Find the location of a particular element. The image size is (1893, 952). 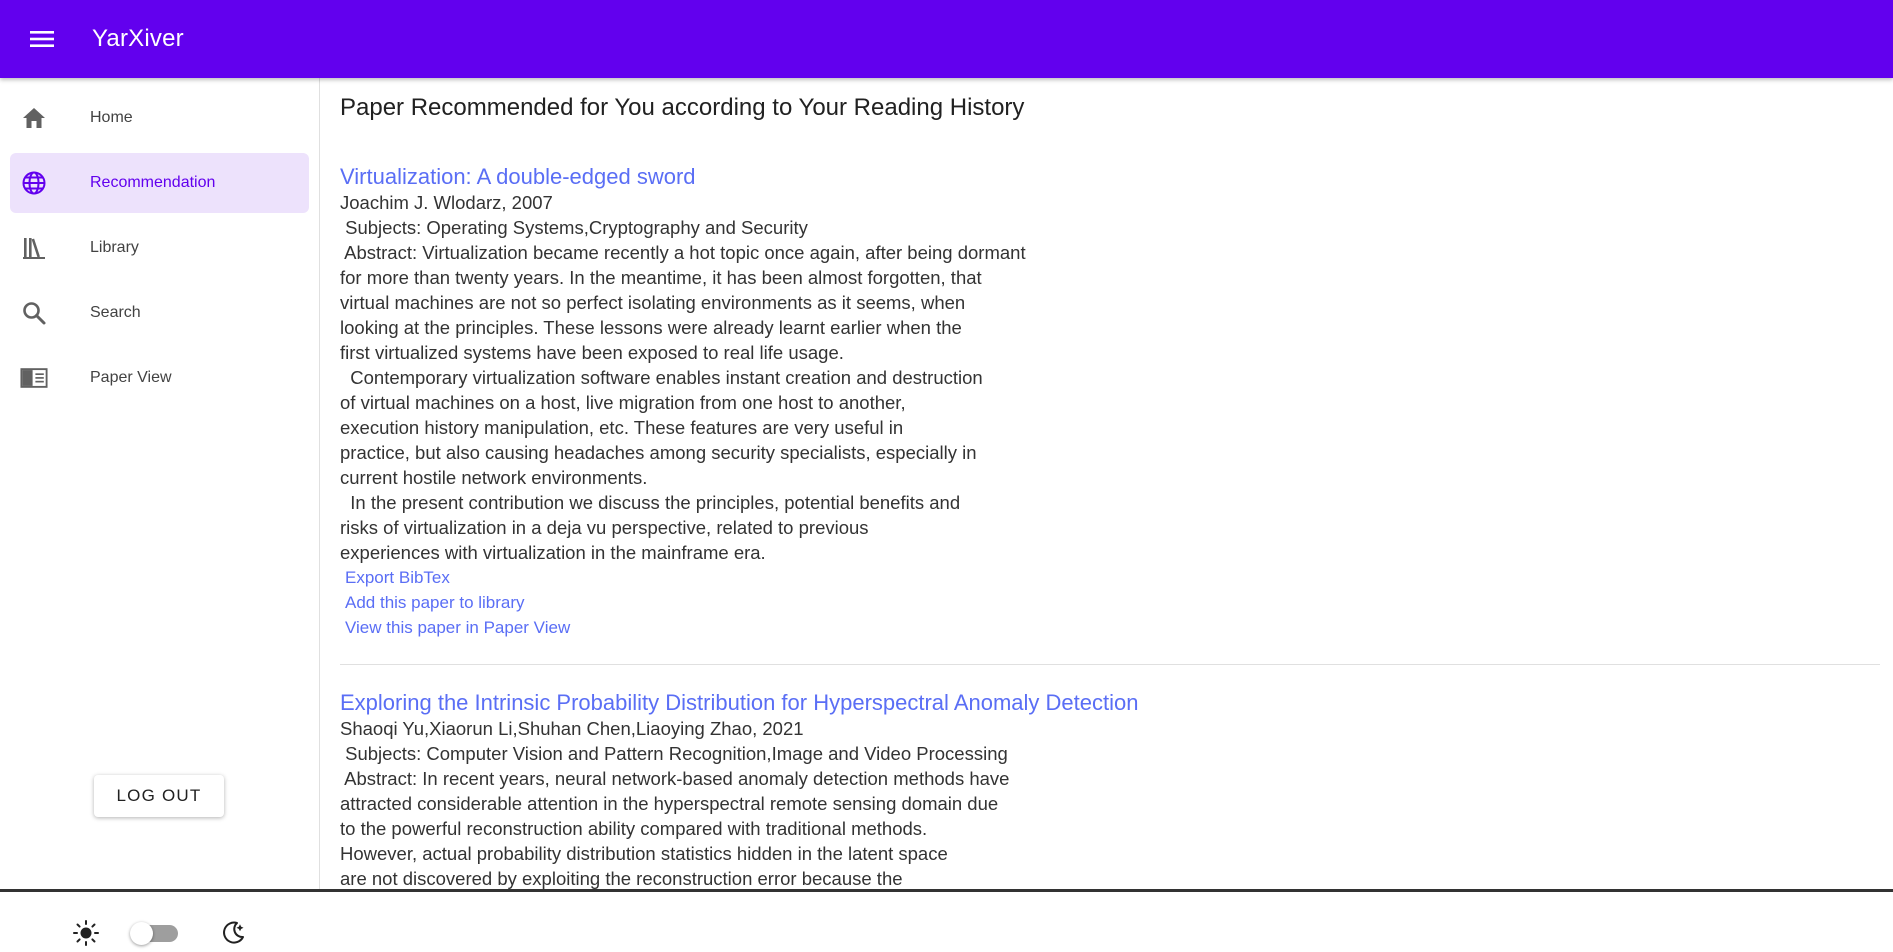

abstract-line: current hostile network environments. is located at coordinates (494, 477).